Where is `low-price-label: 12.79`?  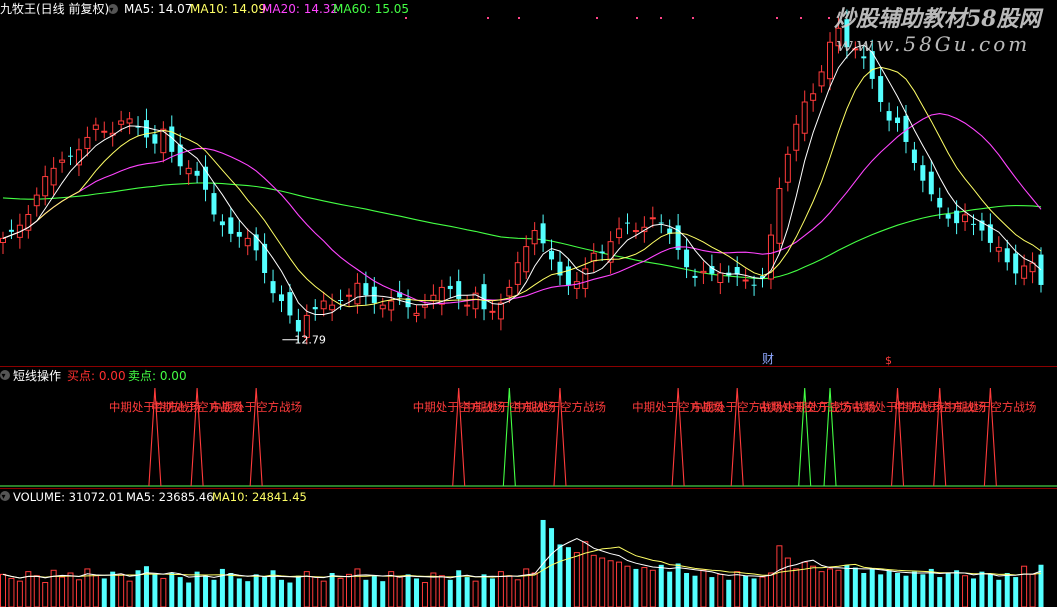
low-price-label: 12.79 is located at coordinates (310, 340).